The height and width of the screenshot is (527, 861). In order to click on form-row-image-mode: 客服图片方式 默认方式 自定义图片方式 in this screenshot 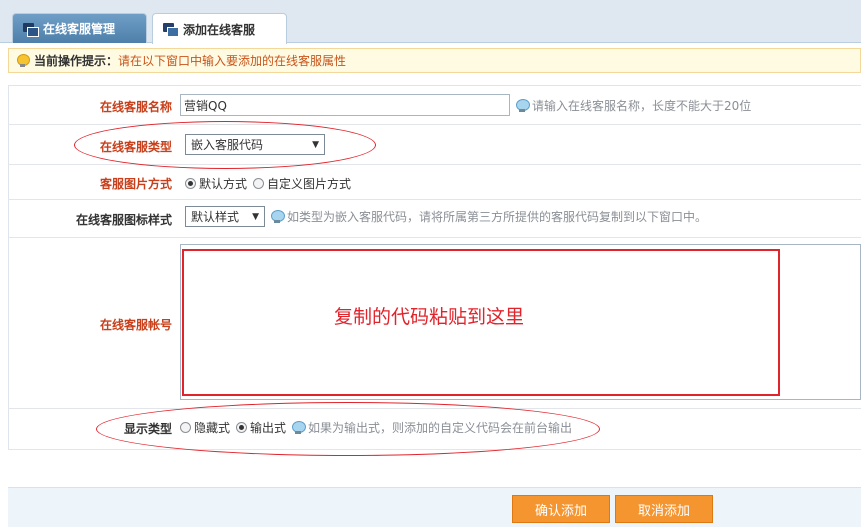, I will do `click(434, 182)`.